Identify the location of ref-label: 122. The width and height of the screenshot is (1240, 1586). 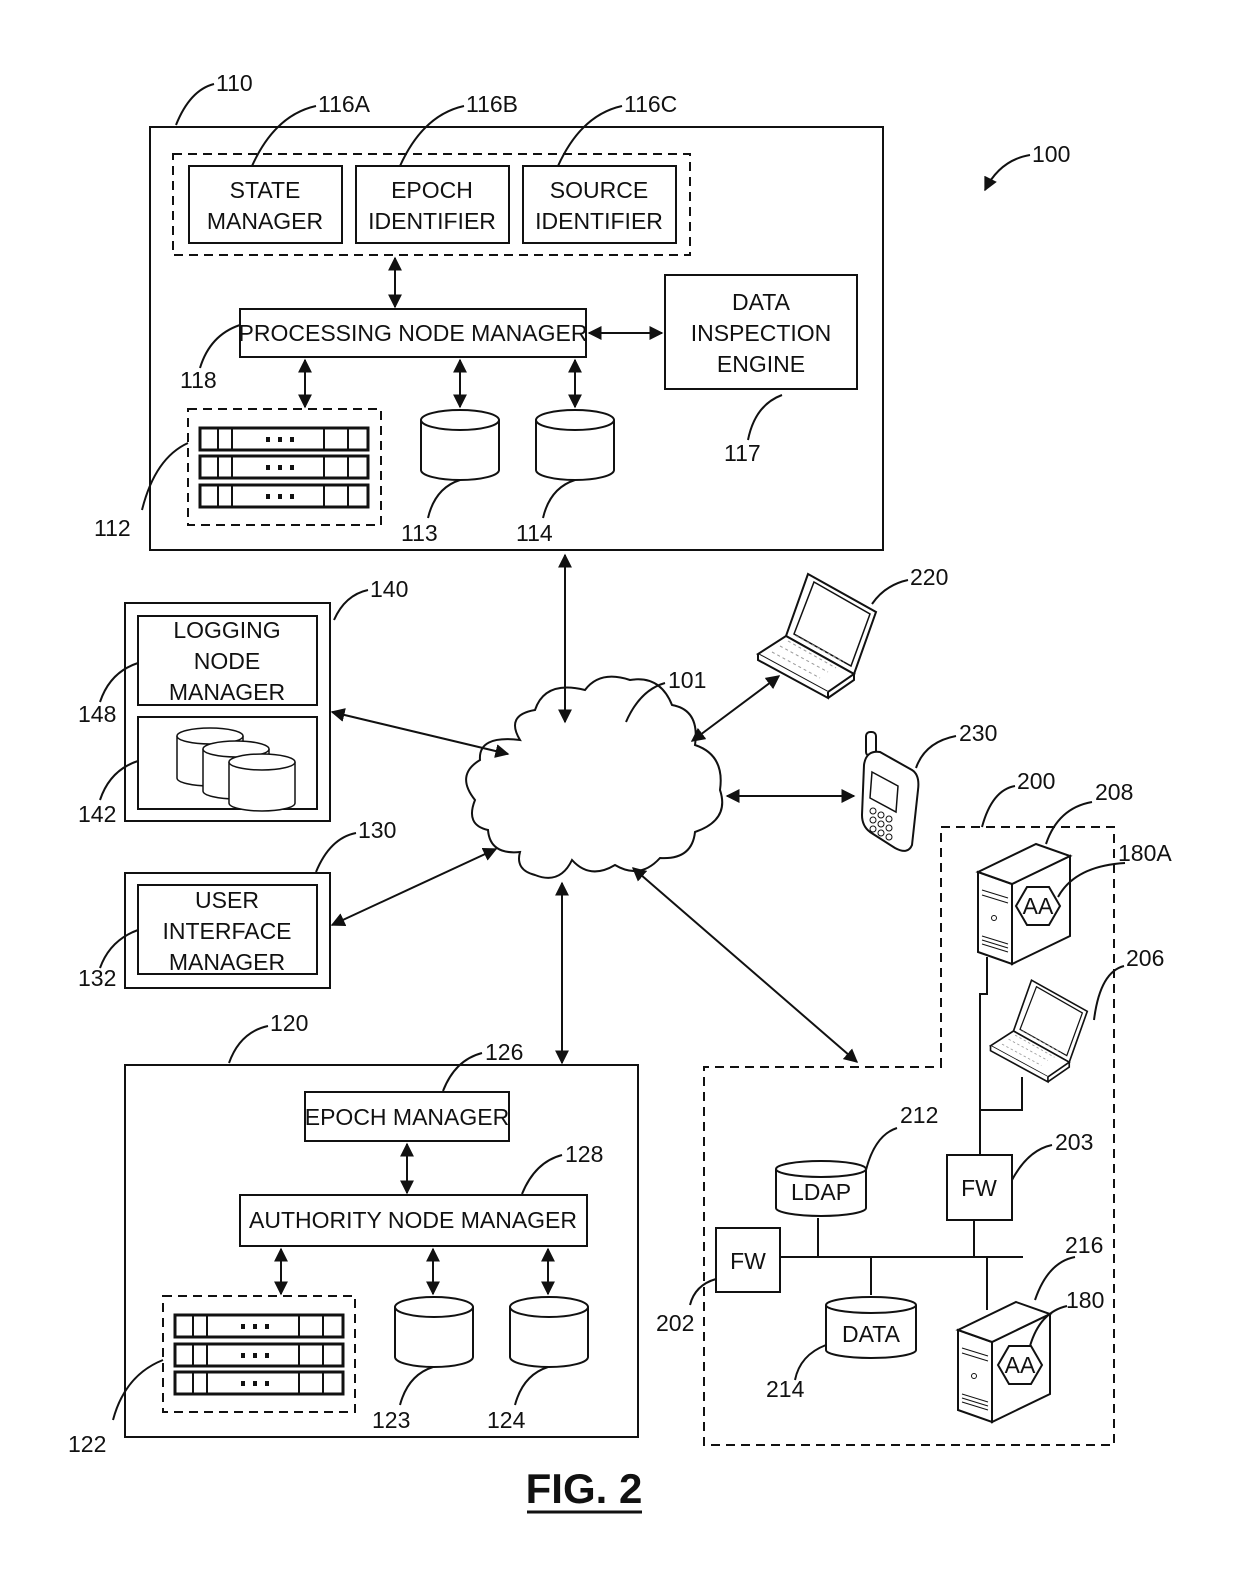
(87, 1444).